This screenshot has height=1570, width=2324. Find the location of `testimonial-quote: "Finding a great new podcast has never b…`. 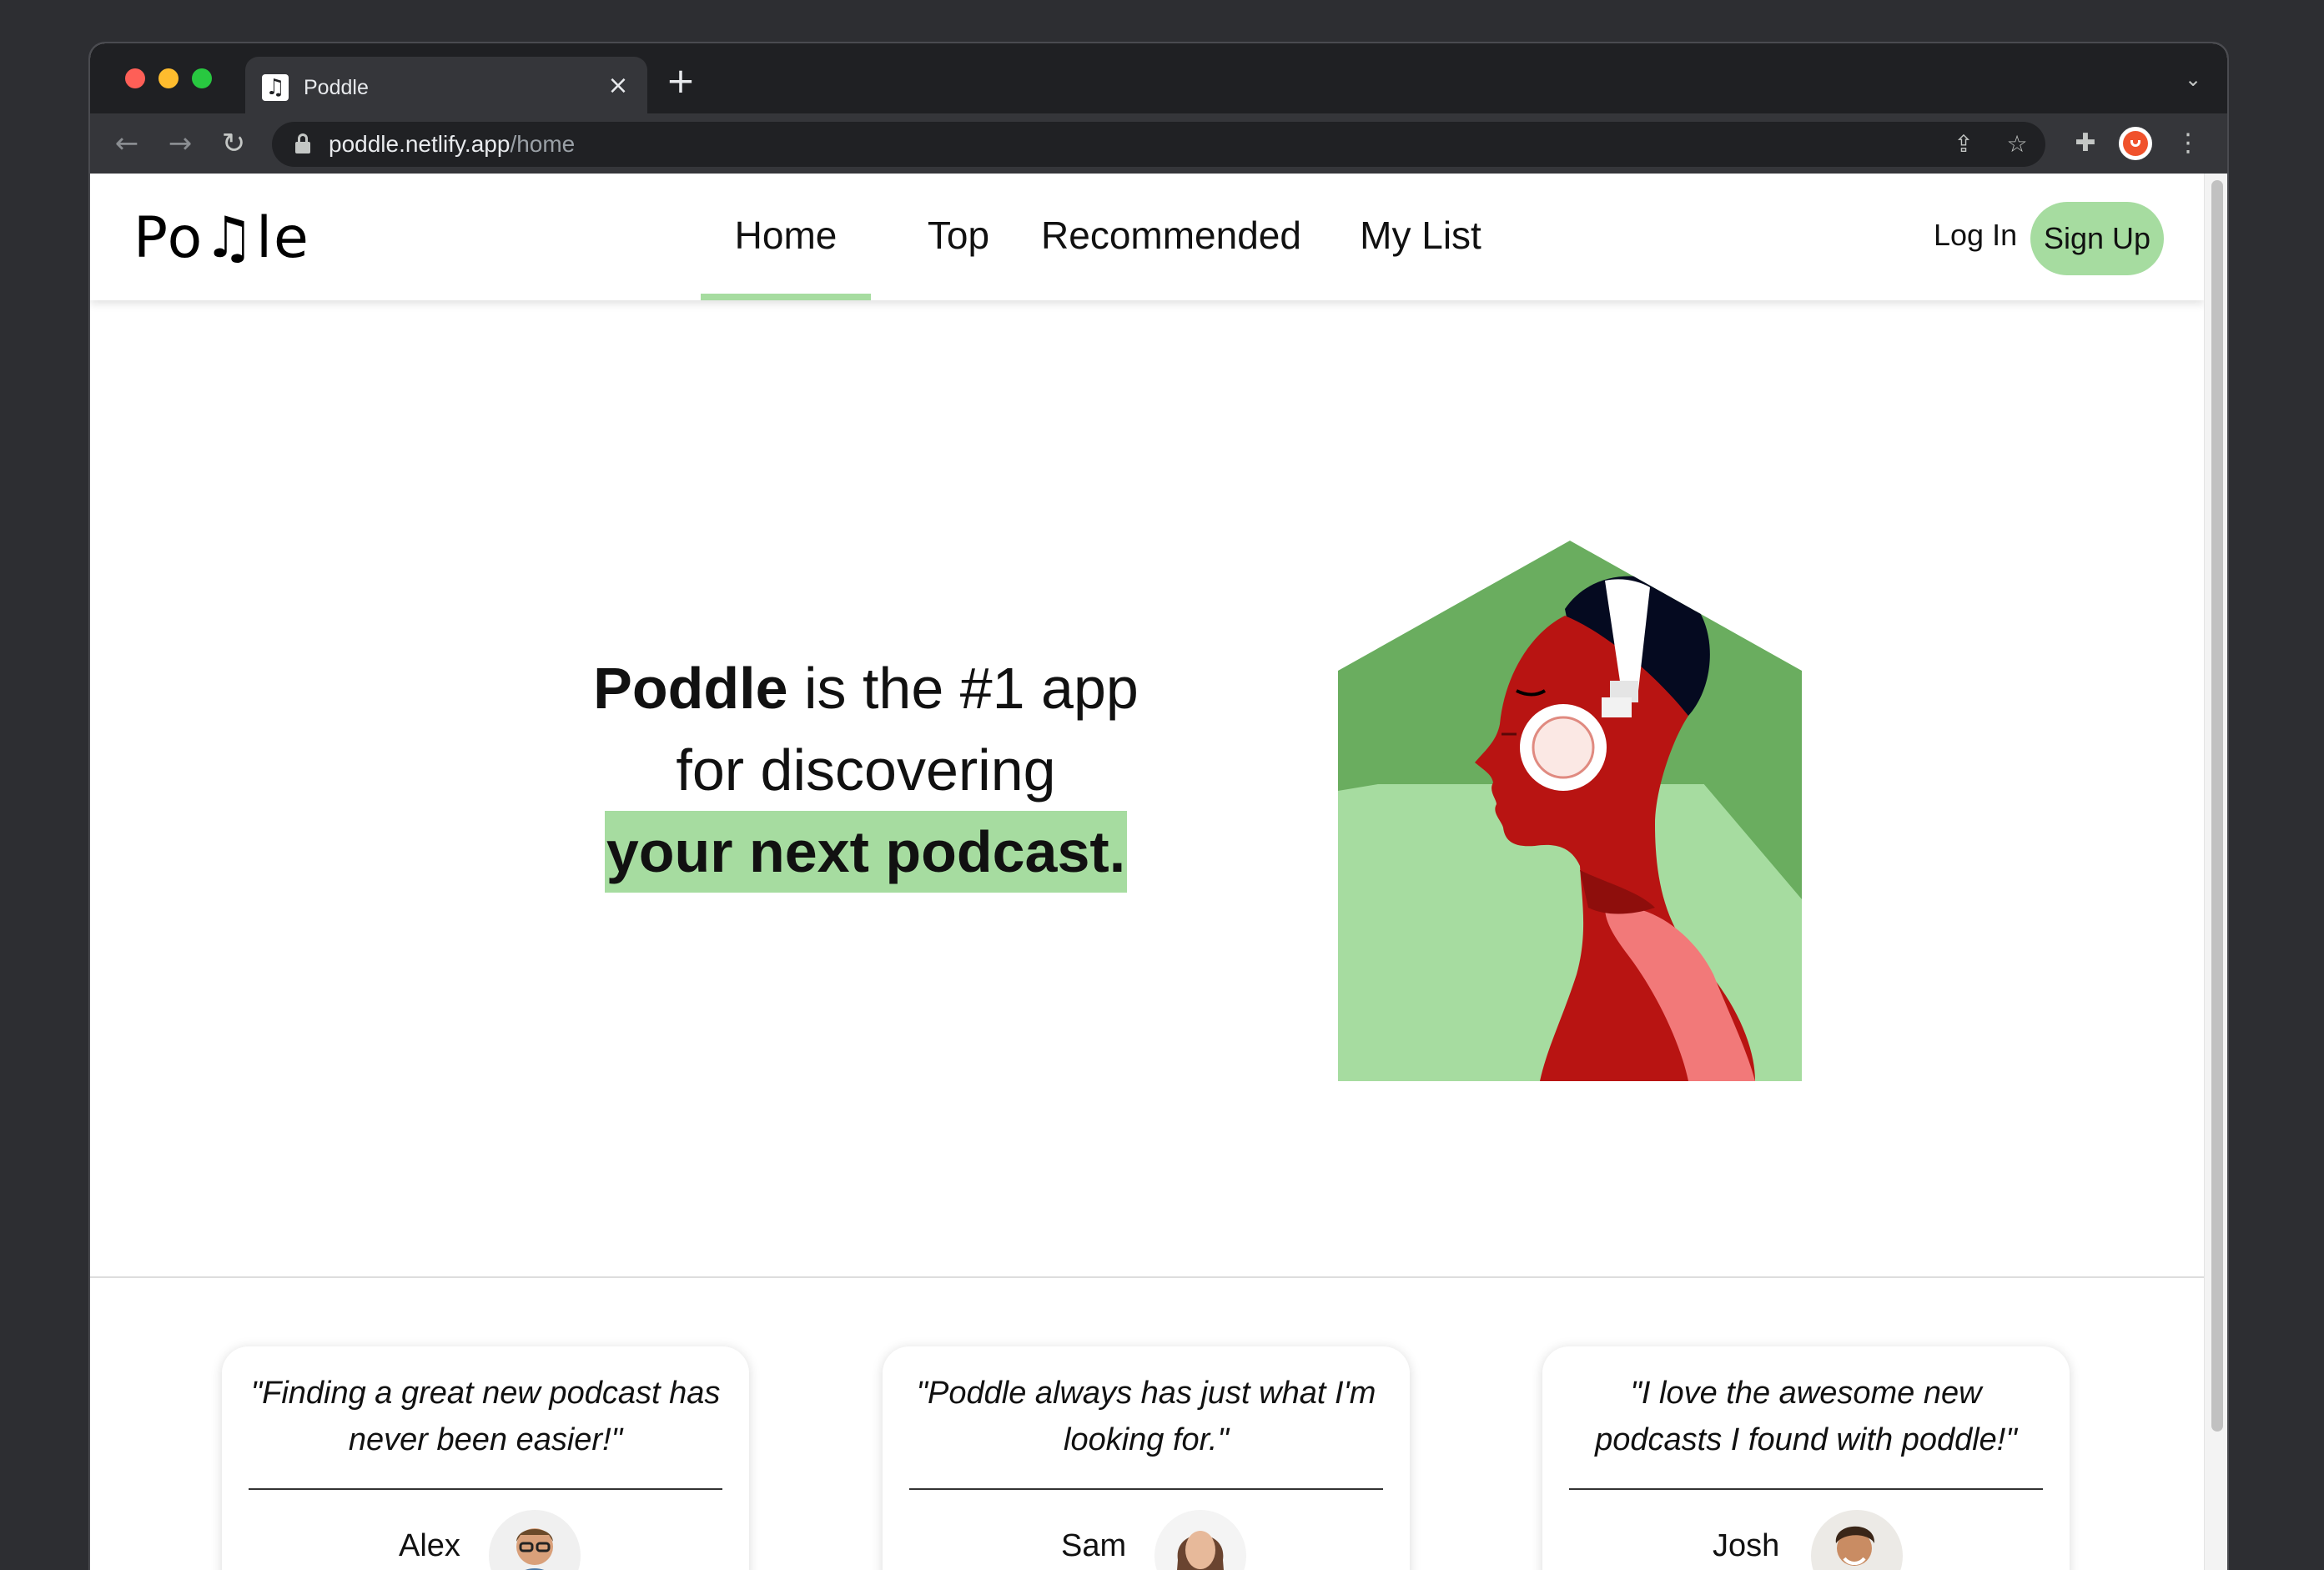

testimonial-quote: "Finding a great new podcast has never b… is located at coordinates (485, 1416).